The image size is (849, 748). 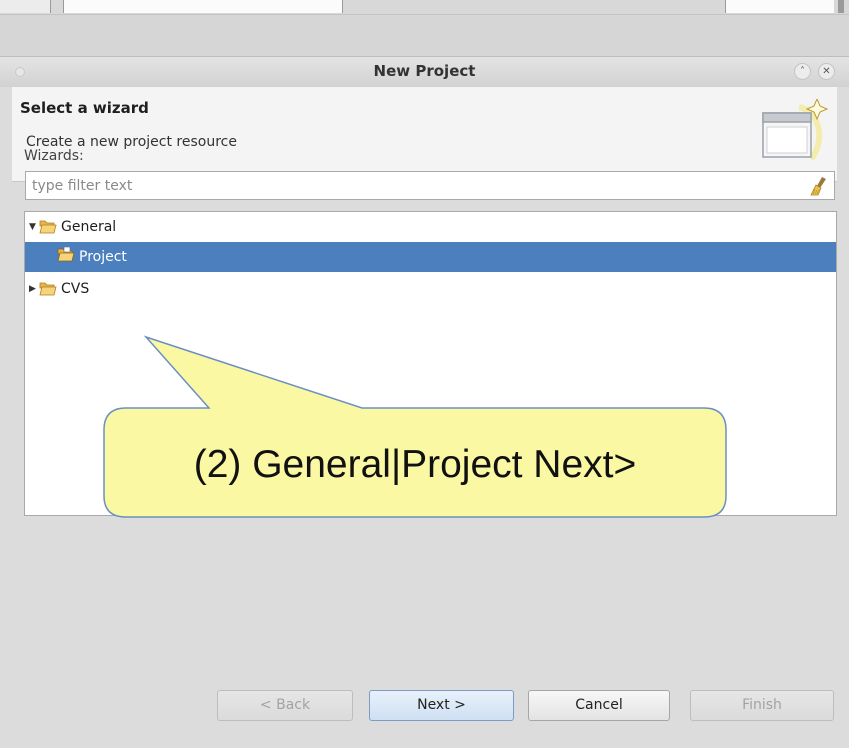 What do you see at coordinates (25, 6) in the screenshot?
I see `background-panel` at bounding box center [25, 6].